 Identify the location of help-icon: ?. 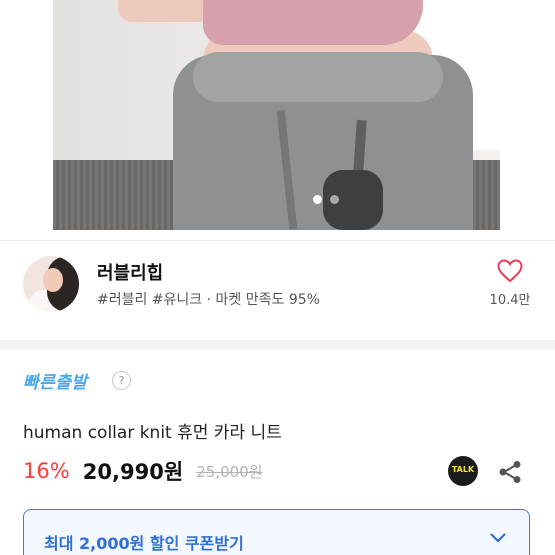
(121, 380).